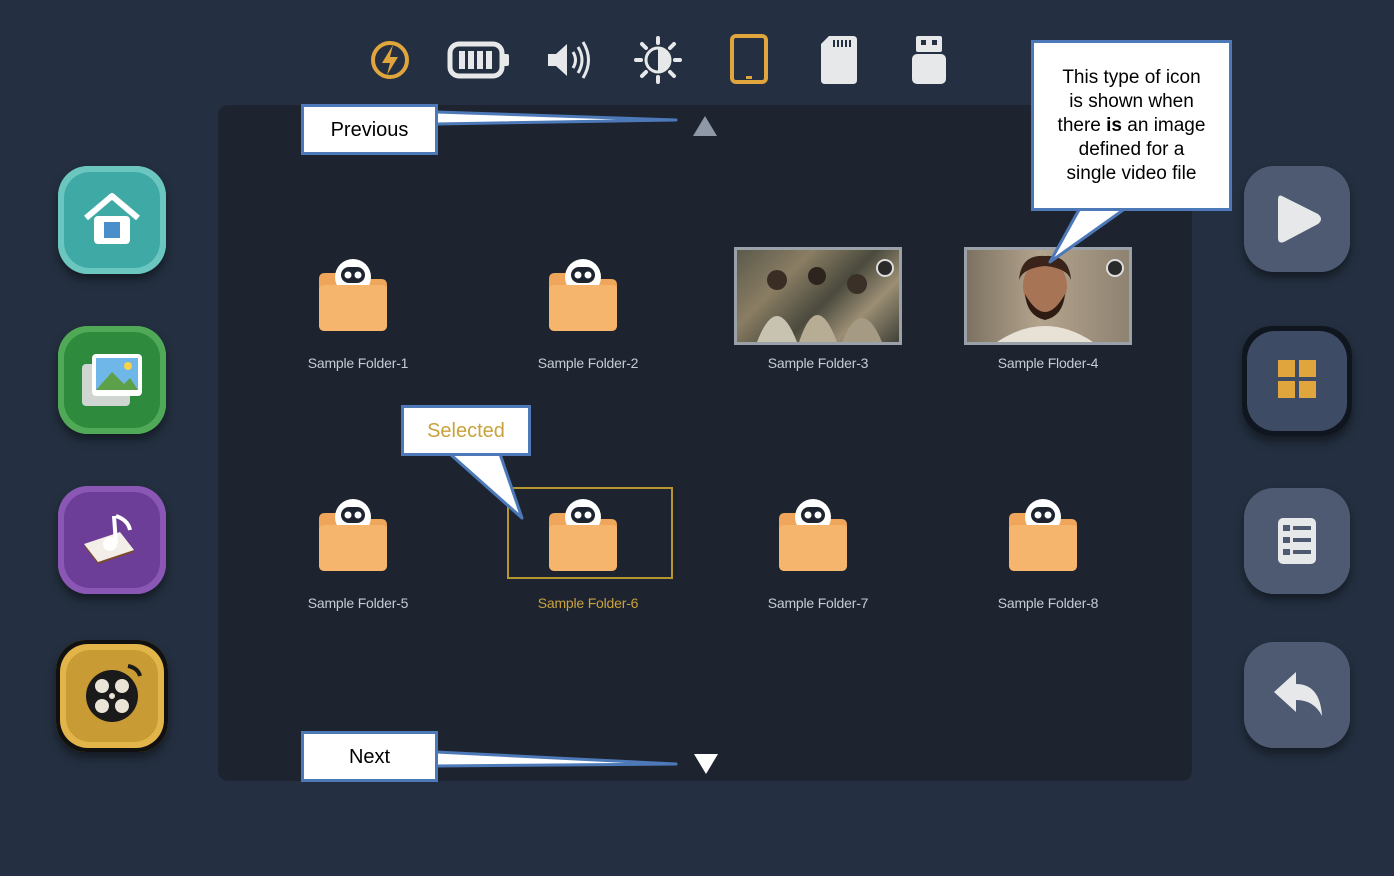 This screenshot has height=876, width=1394. I want to click on image-note-line-3-a: there, so click(1082, 125).